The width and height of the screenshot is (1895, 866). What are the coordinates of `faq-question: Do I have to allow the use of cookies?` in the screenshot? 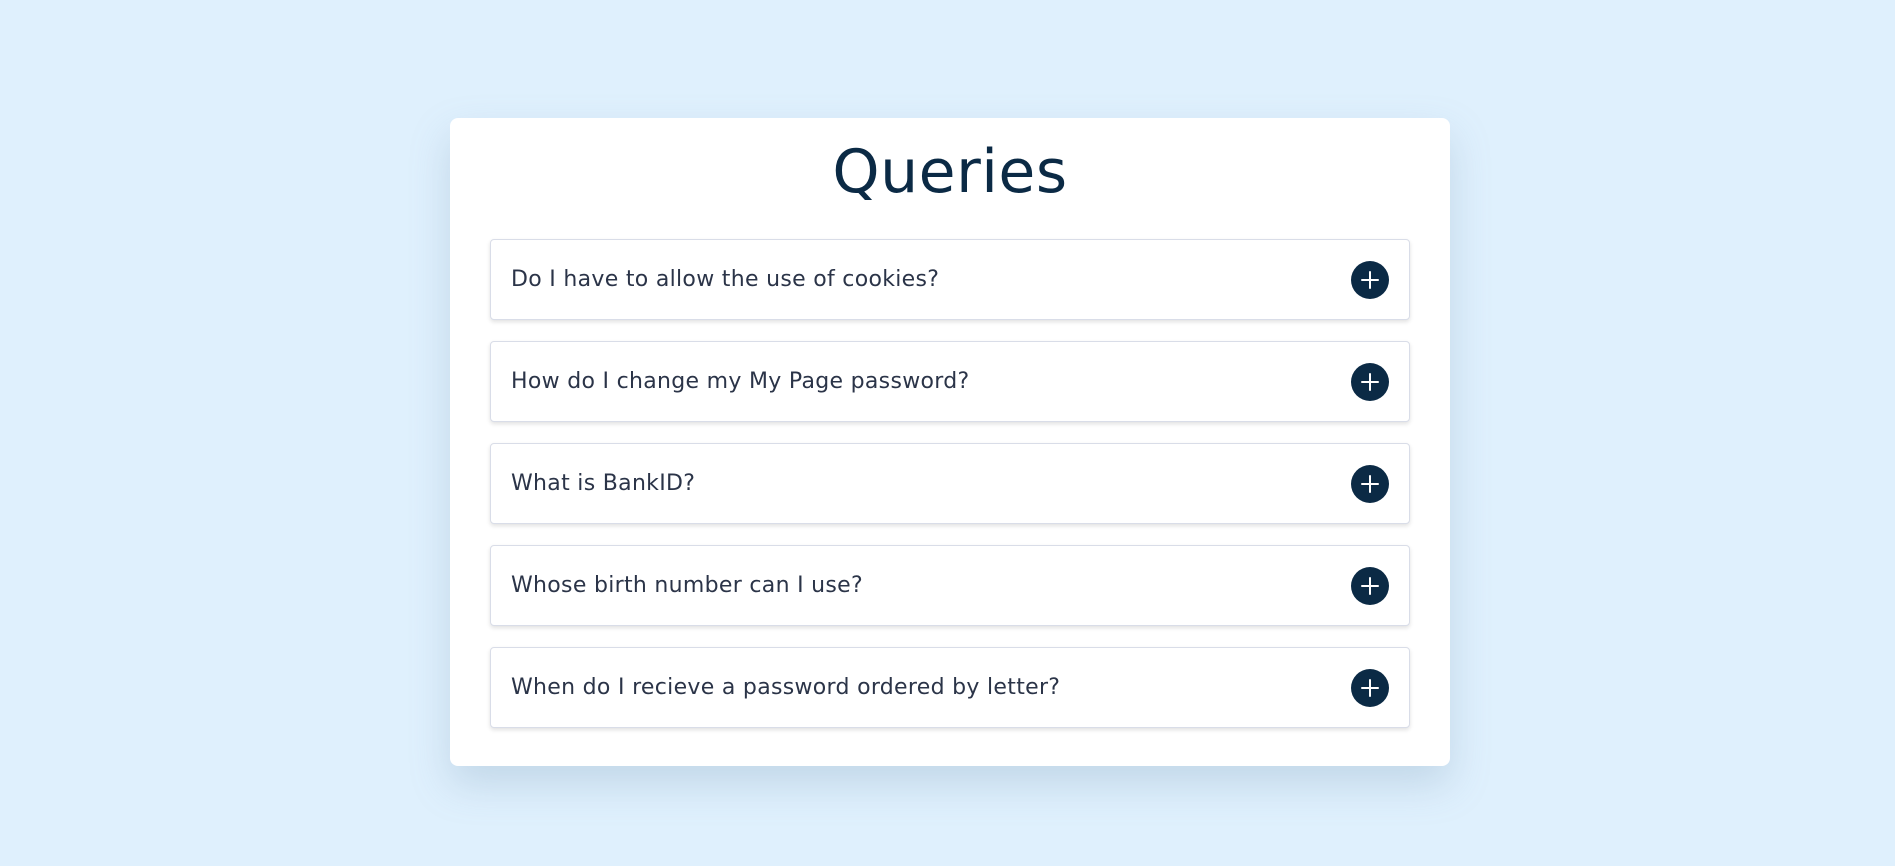 It's located at (725, 279).